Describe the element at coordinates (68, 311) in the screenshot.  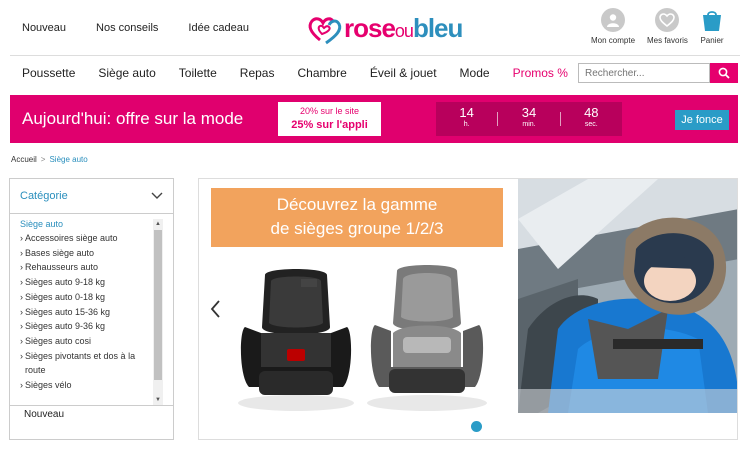
I see `category-item-label: Sièges auto 15-36 kg` at that location.